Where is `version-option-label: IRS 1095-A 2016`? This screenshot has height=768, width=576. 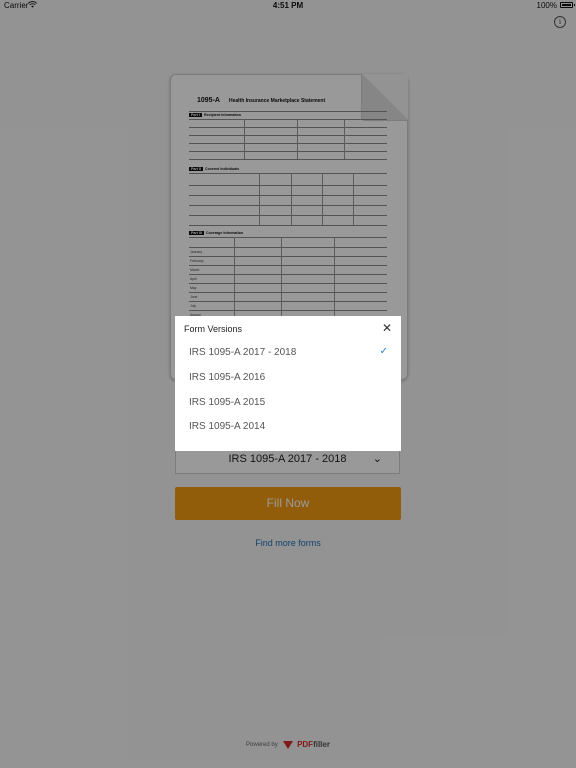 version-option-label: IRS 1095-A 2016 is located at coordinates (227, 377).